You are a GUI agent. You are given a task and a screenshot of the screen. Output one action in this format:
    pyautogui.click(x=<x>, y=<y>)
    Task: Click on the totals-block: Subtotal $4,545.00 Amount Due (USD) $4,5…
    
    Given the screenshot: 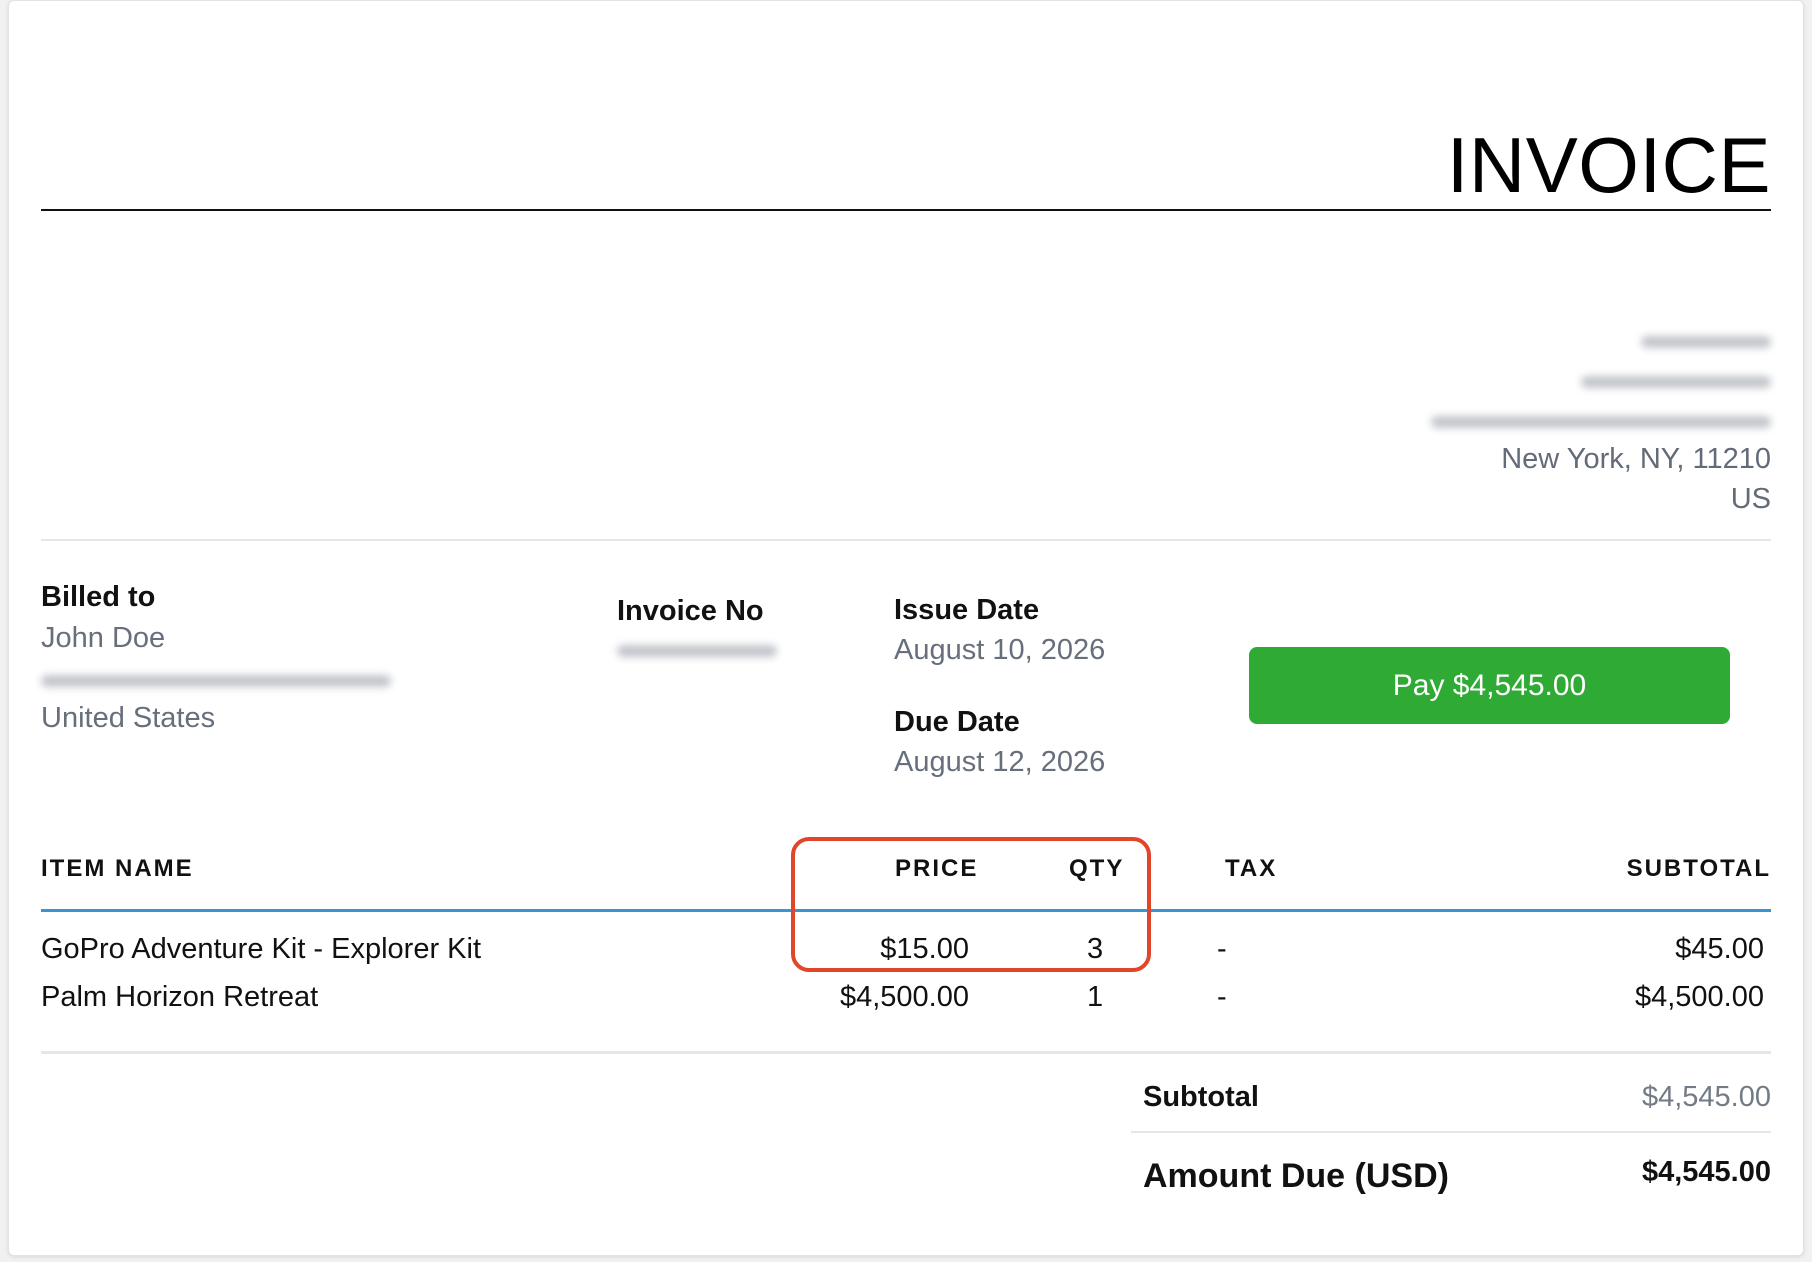 What is the action you would take?
    pyautogui.click(x=1451, y=1140)
    